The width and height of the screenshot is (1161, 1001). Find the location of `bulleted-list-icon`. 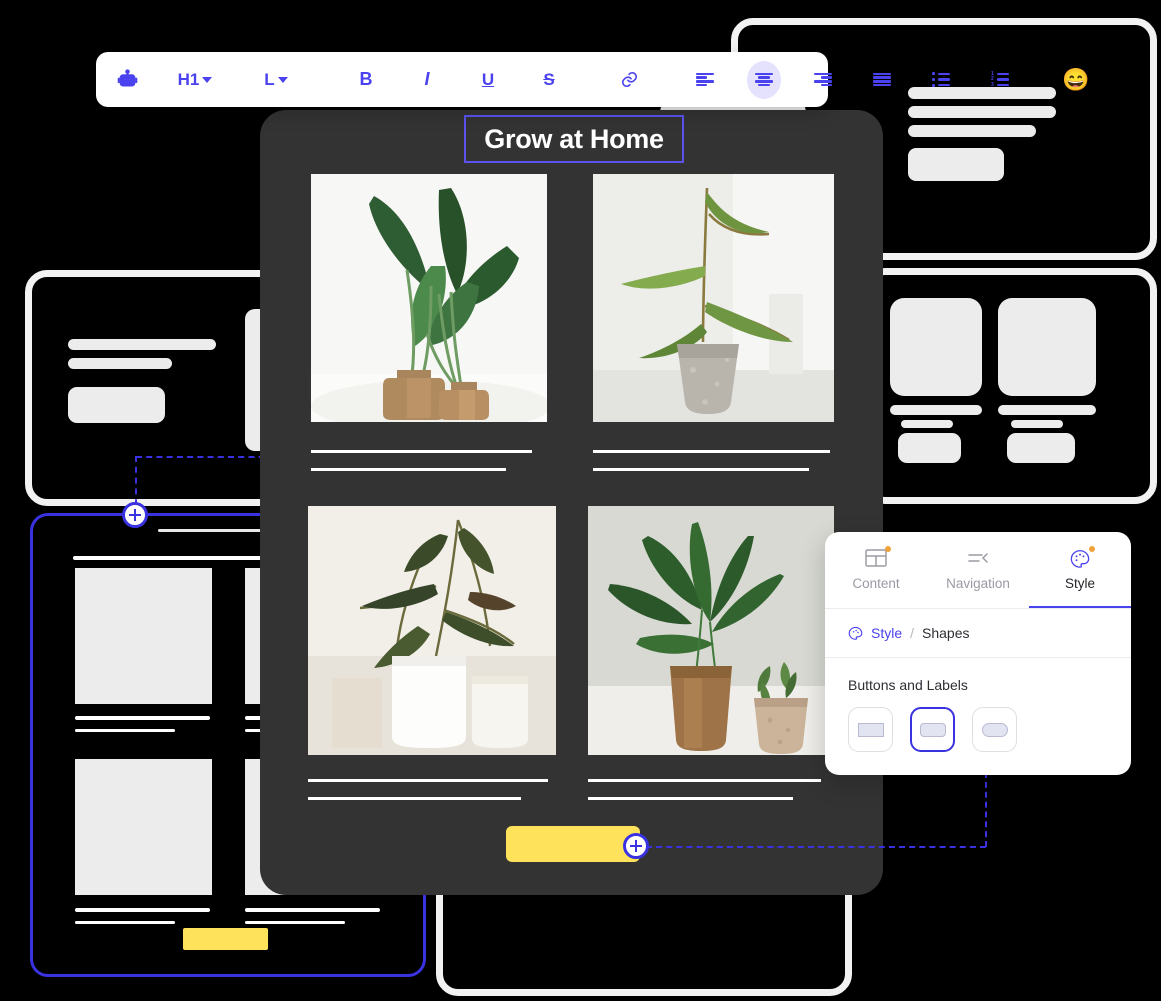

bulleted-list-icon is located at coordinates (941, 79).